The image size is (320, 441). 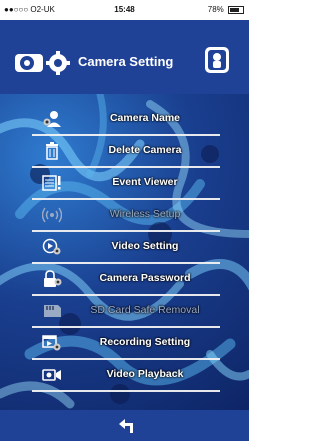 I want to click on menu-item-event-viewer: Event Viewer, so click(x=126, y=184).